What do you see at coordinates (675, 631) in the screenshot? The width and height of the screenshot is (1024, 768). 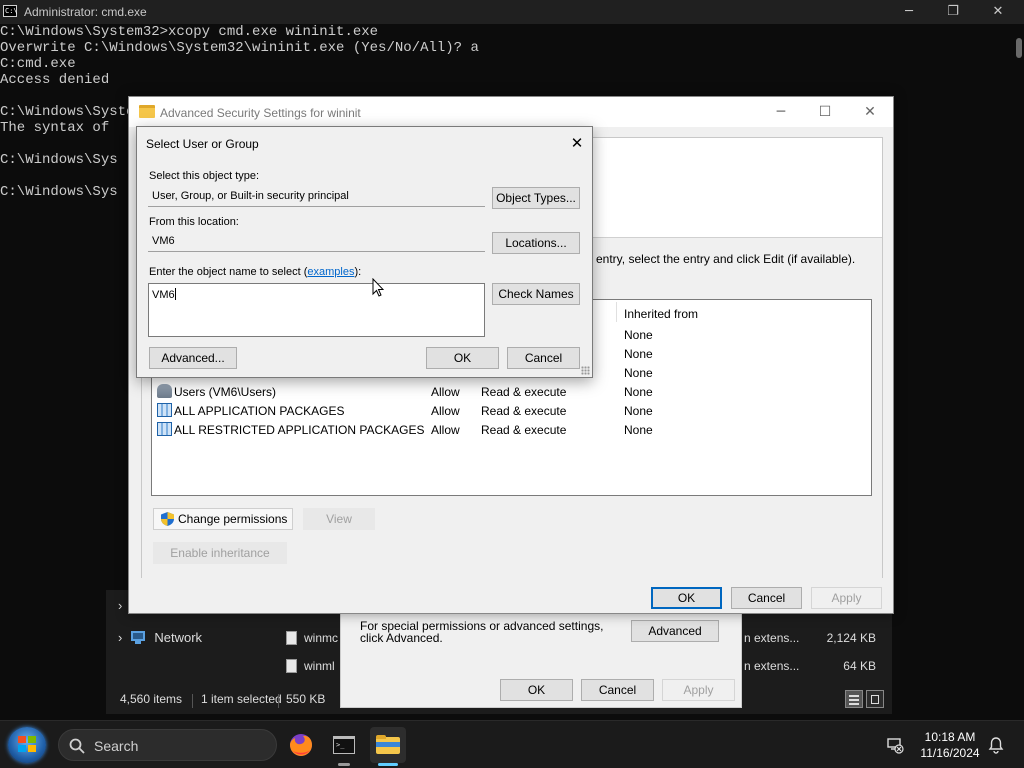 I see `advanced-button: Advanced` at bounding box center [675, 631].